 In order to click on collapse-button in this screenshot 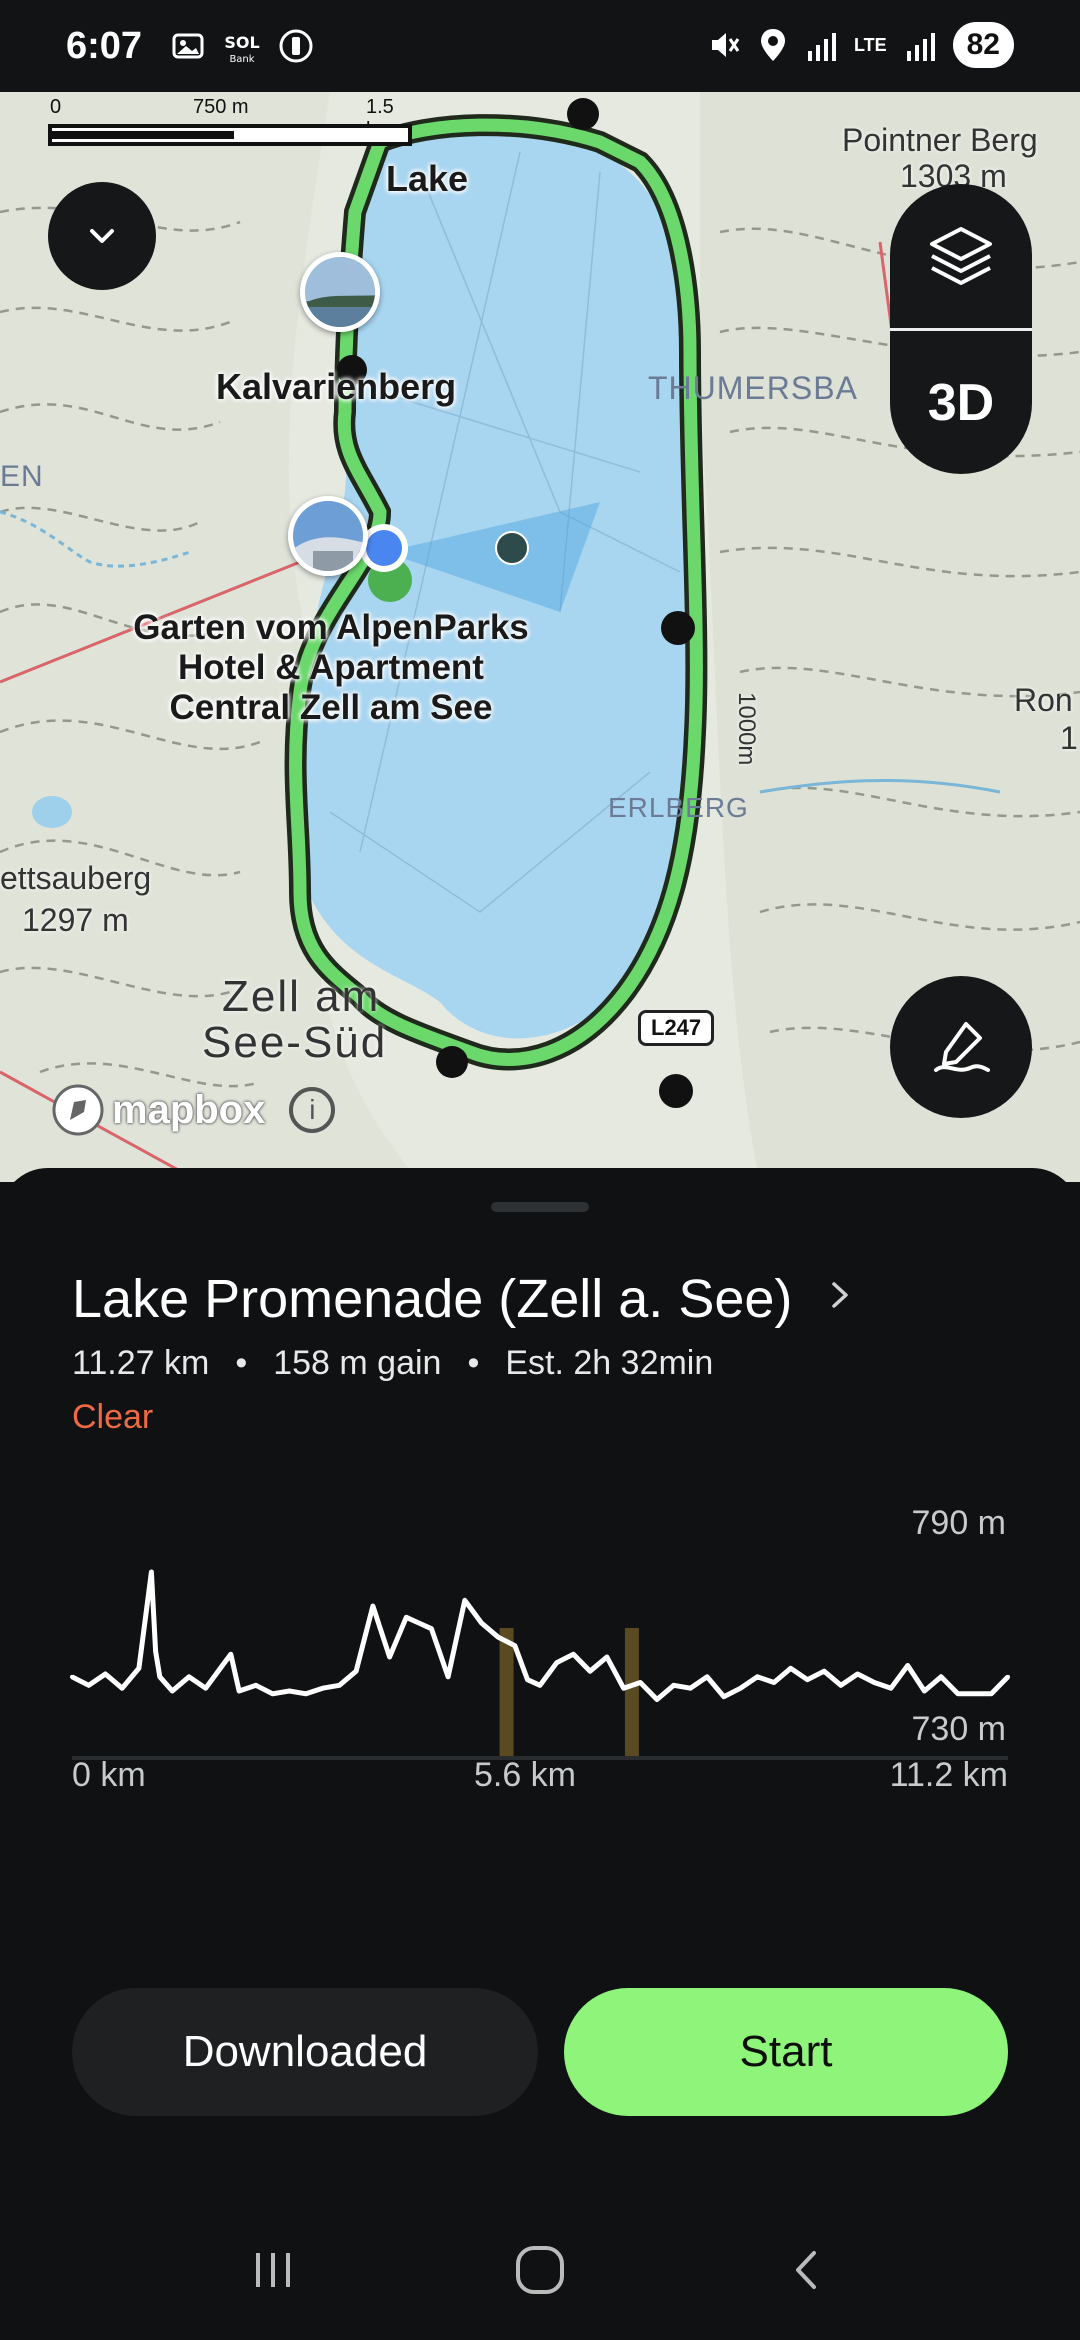, I will do `click(102, 236)`.